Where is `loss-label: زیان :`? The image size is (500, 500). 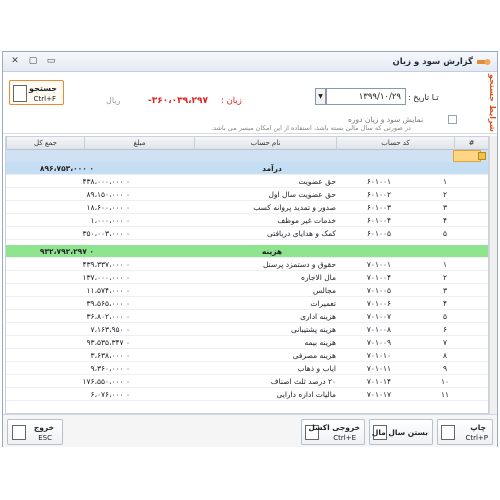
loss-label: زیان : is located at coordinates (231, 101).